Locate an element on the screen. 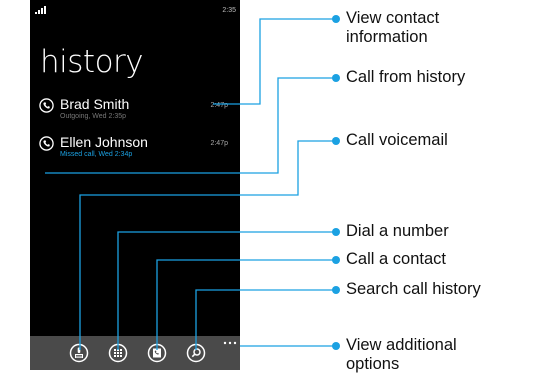 The width and height of the screenshot is (554, 378). voicemail-button is located at coordinates (79, 353).